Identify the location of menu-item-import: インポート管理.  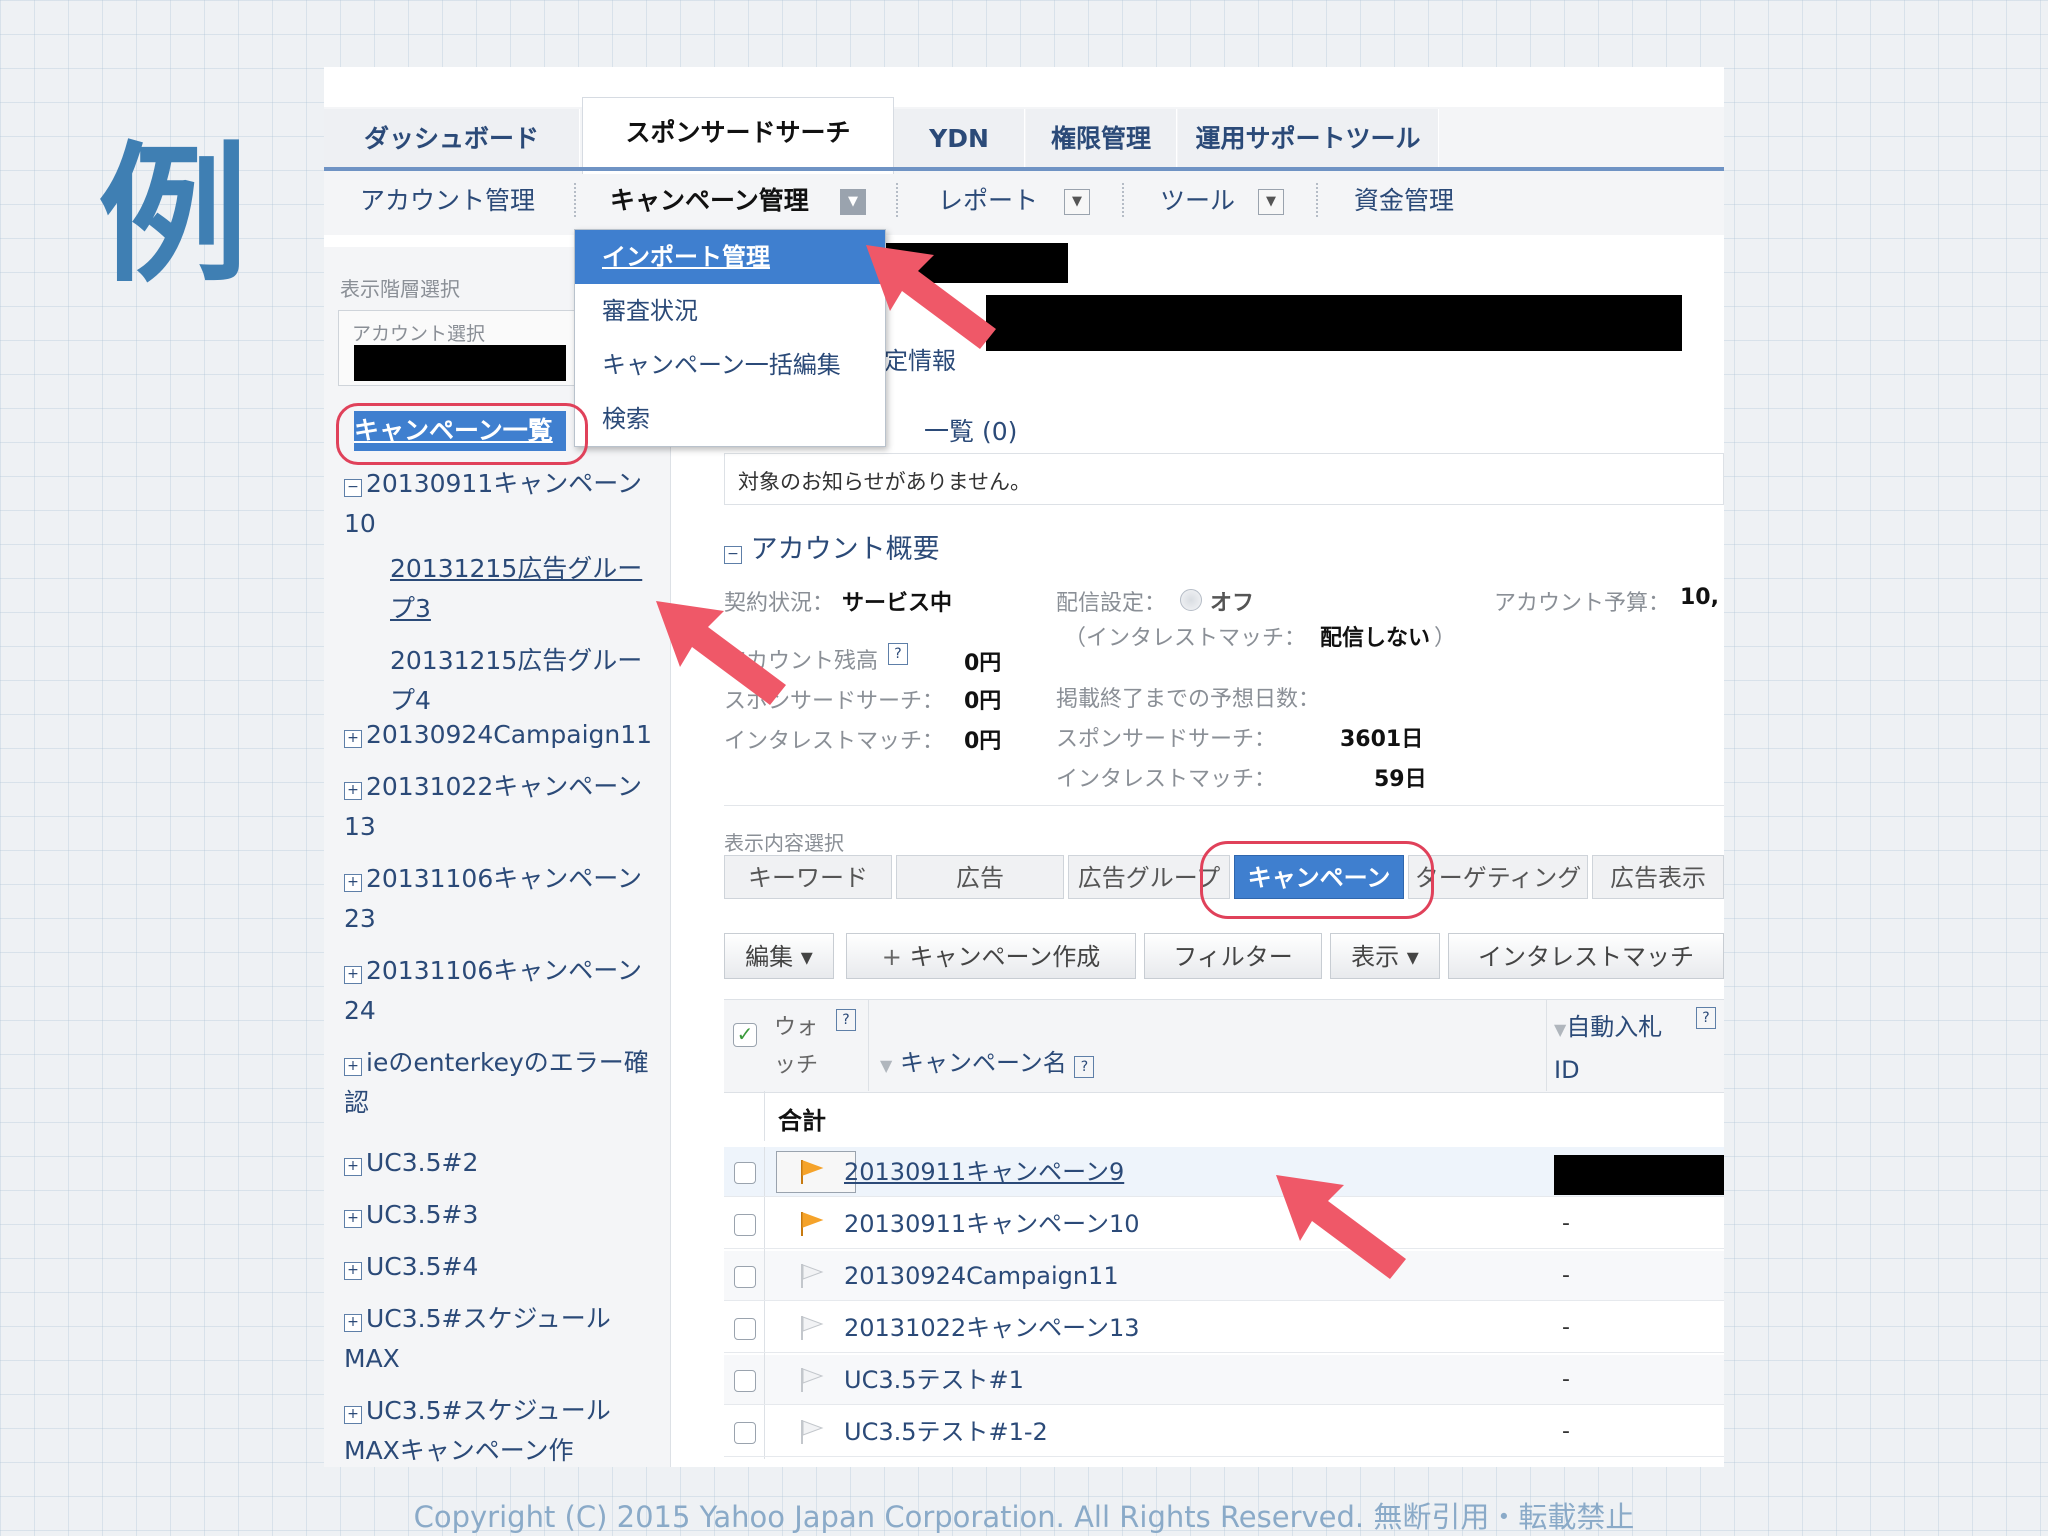
(730, 257).